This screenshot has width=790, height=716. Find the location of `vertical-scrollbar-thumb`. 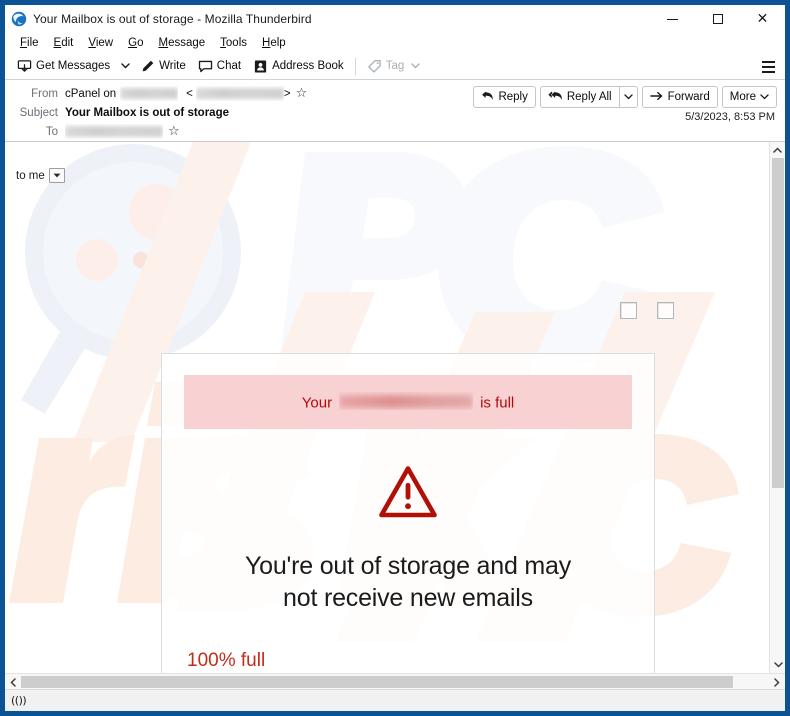

vertical-scrollbar-thumb is located at coordinates (778, 323).